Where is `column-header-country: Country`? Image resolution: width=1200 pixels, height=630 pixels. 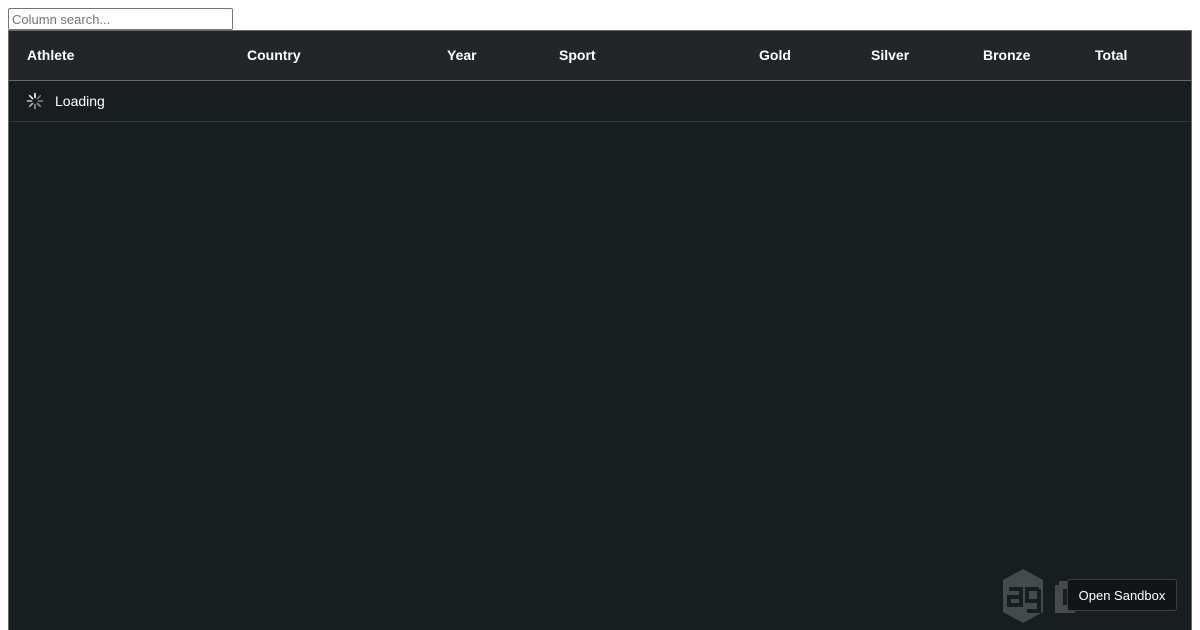
column-header-country: Country is located at coordinates (274, 55).